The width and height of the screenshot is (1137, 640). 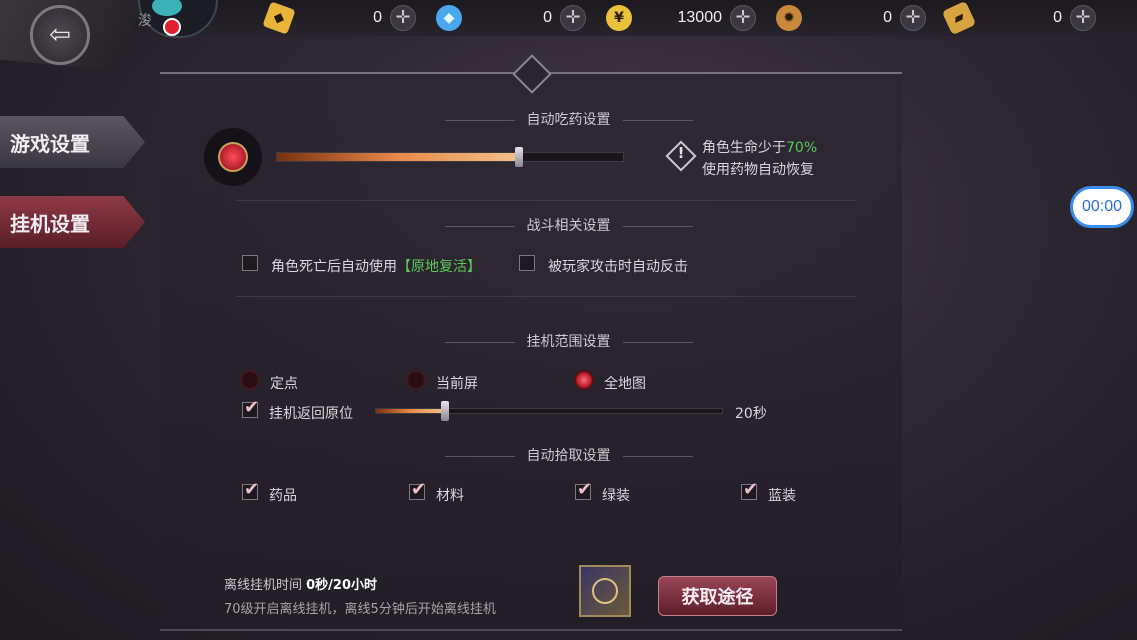 I want to click on back-arrow-icon: ⇦, so click(x=60, y=35).